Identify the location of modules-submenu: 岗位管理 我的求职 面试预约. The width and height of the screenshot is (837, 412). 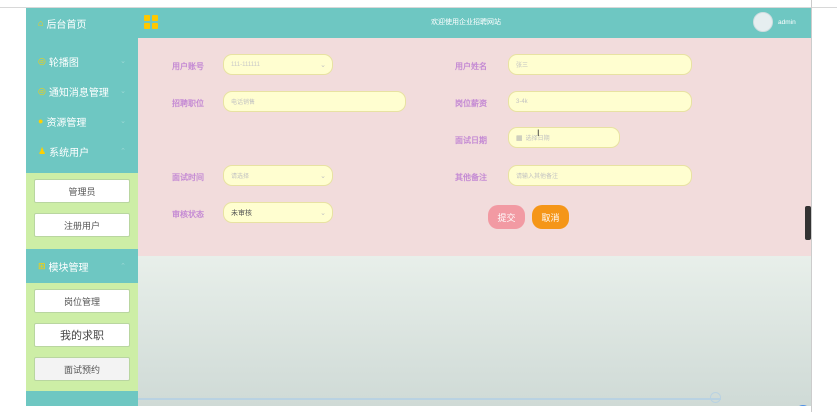
(82, 337).